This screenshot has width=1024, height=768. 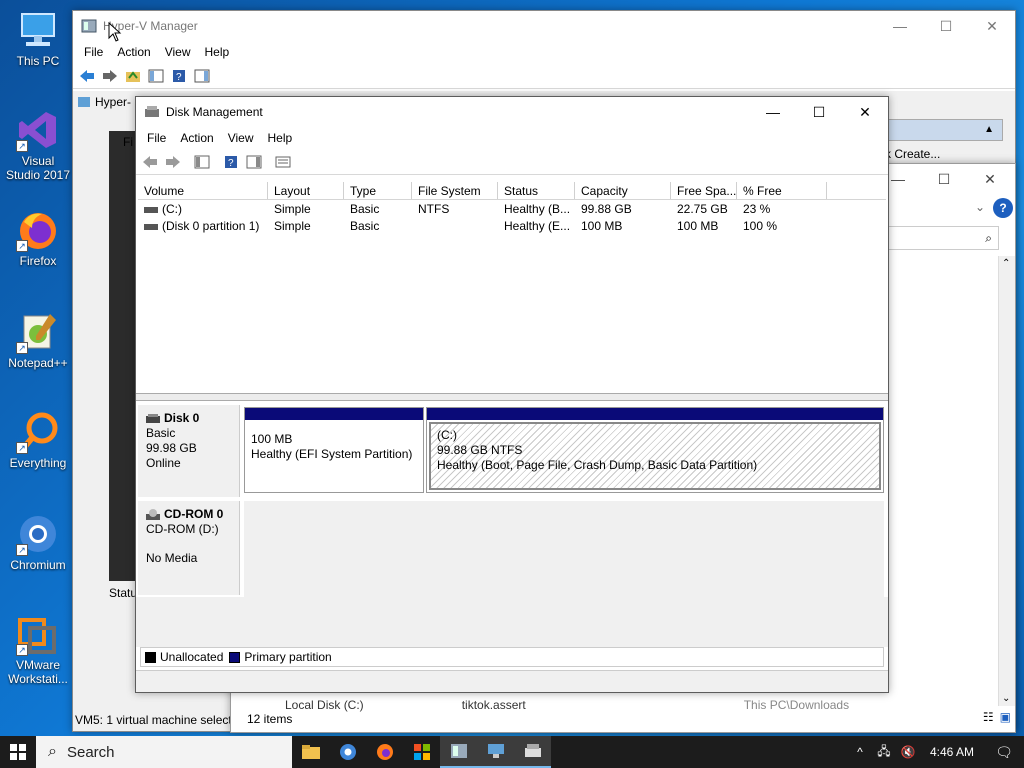 What do you see at coordinates (494, 705) in the screenshot?
I see `list-item: tiktok.assert` at bounding box center [494, 705].